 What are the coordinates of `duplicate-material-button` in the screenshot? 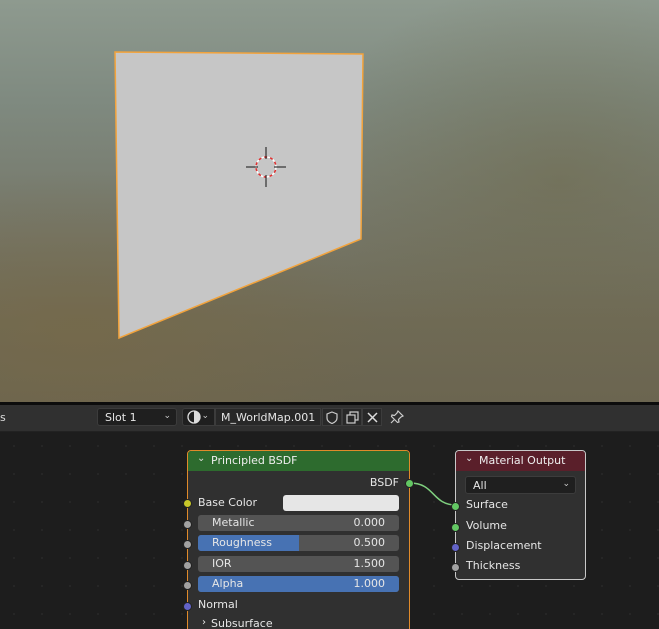 It's located at (352, 417).